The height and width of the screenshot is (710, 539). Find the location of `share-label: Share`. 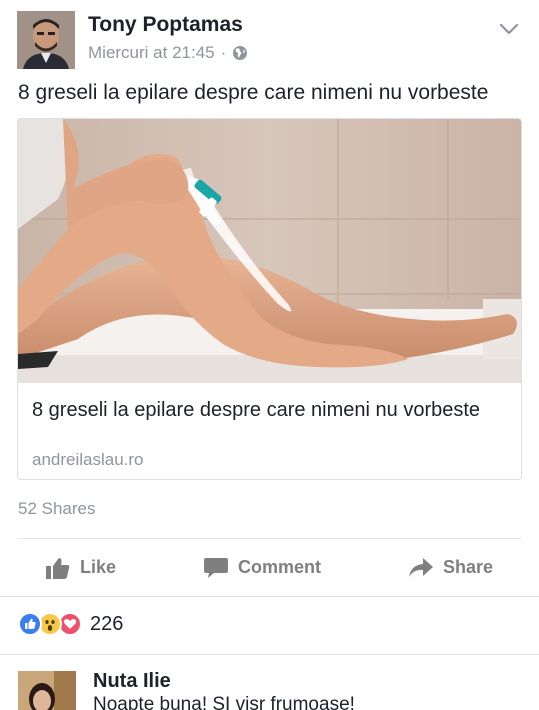

share-label: Share is located at coordinates (468, 567).